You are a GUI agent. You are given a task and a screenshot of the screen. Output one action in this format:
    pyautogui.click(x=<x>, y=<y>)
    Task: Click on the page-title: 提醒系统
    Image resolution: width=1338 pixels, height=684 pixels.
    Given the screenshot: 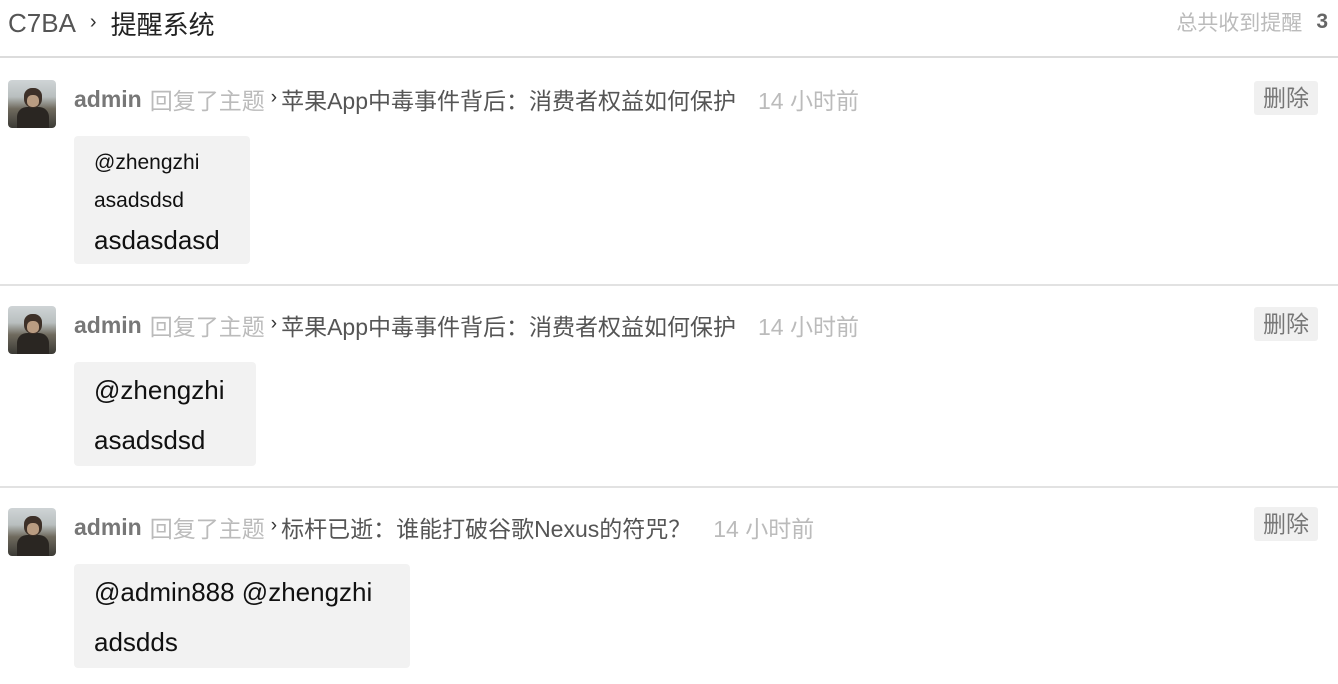 What is the action you would take?
    pyautogui.click(x=162, y=24)
    